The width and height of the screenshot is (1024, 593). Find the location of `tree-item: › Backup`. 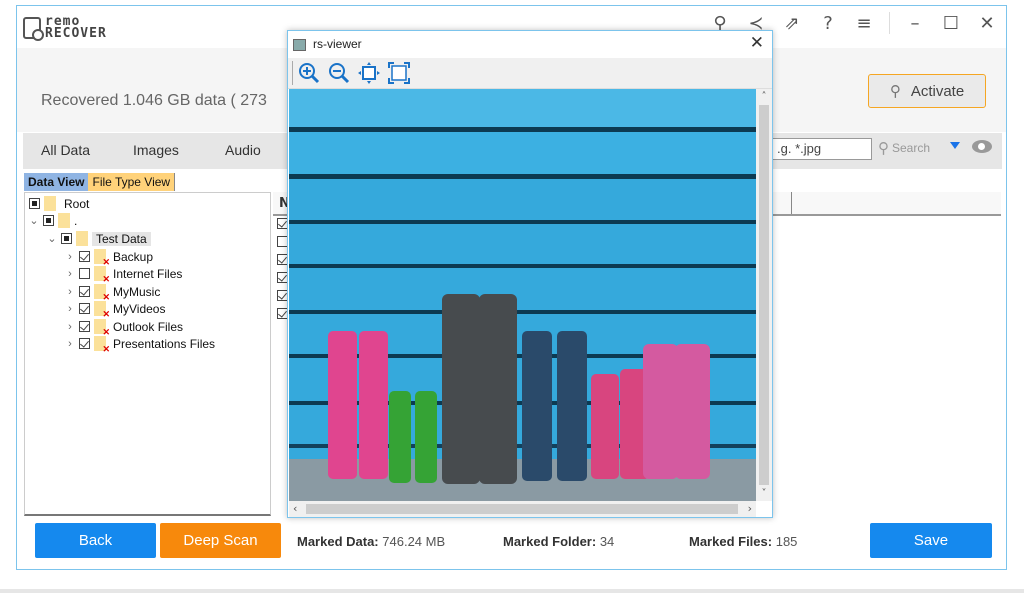

tree-item: › Backup is located at coordinates (109, 258).